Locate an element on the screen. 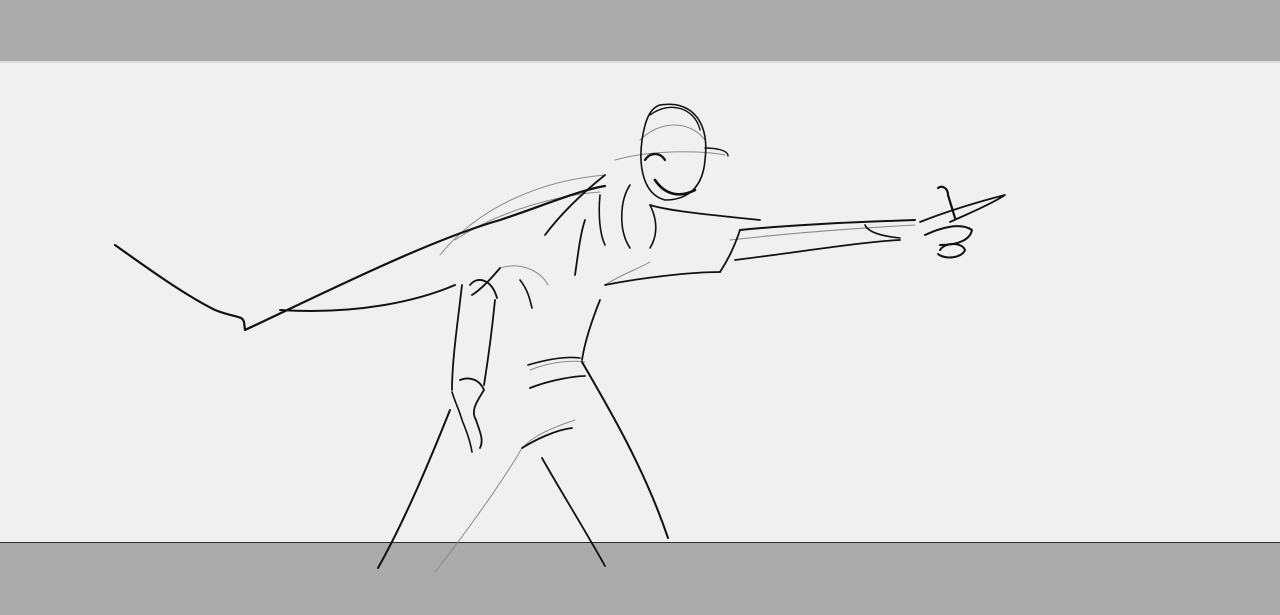 The width and height of the screenshot is (1280, 615). shirt-fold is located at coordinates (526, 294).